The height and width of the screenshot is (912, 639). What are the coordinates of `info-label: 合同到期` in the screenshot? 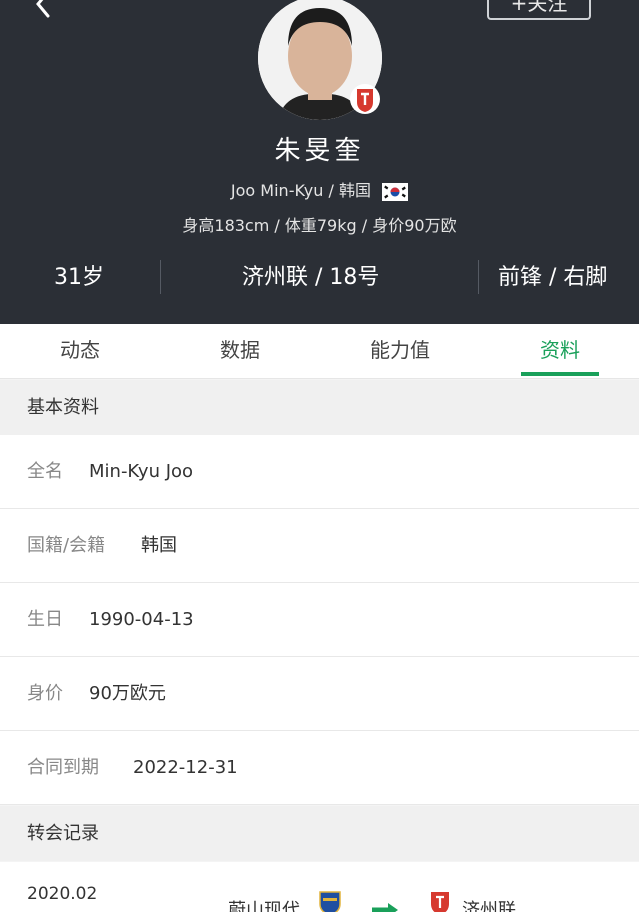 It's located at (63, 767).